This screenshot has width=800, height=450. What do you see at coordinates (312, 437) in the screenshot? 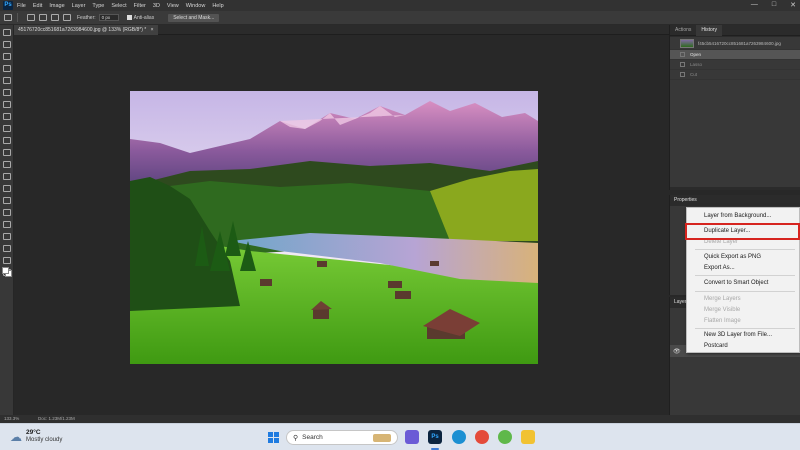
I see `search-placeholder: Search` at bounding box center [312, 437].